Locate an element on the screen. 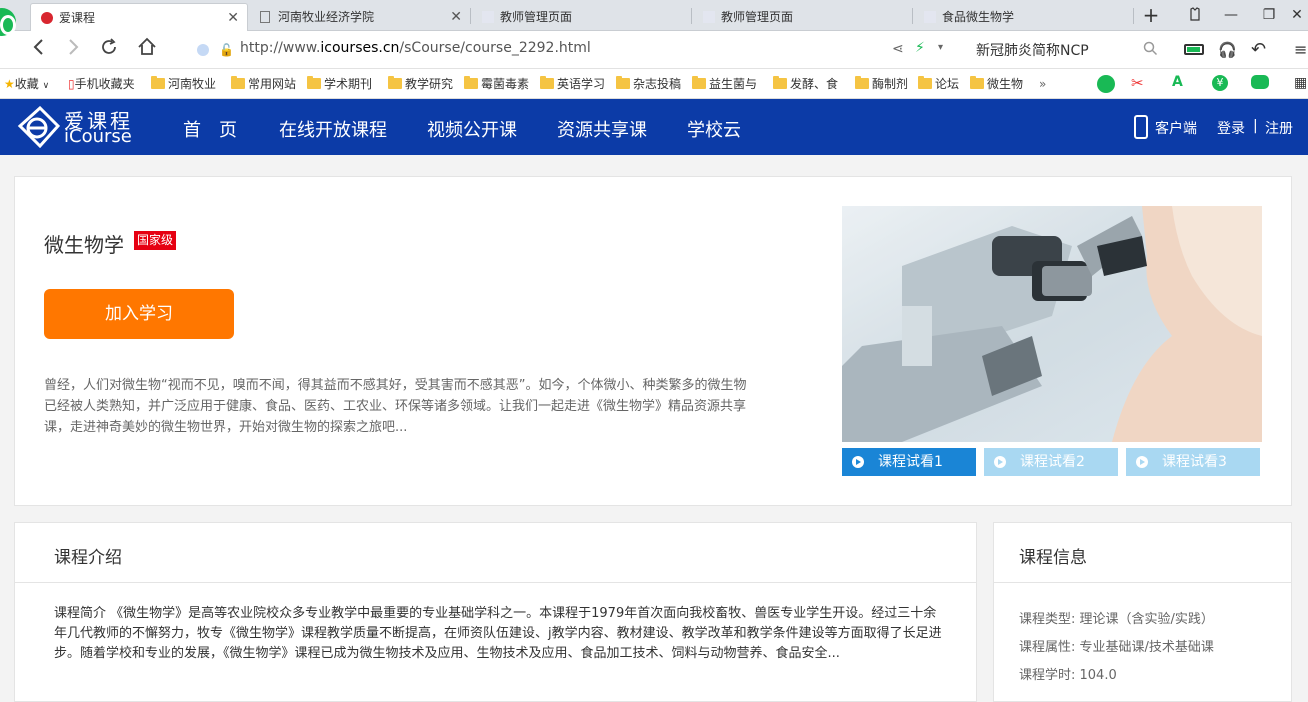 The image size is (1308, 702). trial-video-1-button: 课程试看1 is located at coordinates (909, 462).